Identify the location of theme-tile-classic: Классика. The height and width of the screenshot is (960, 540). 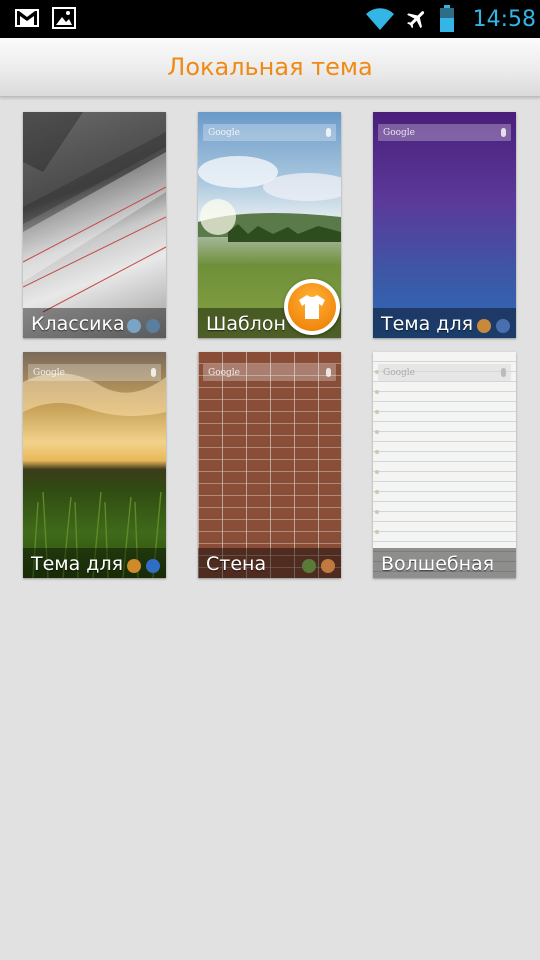
(94, 225).